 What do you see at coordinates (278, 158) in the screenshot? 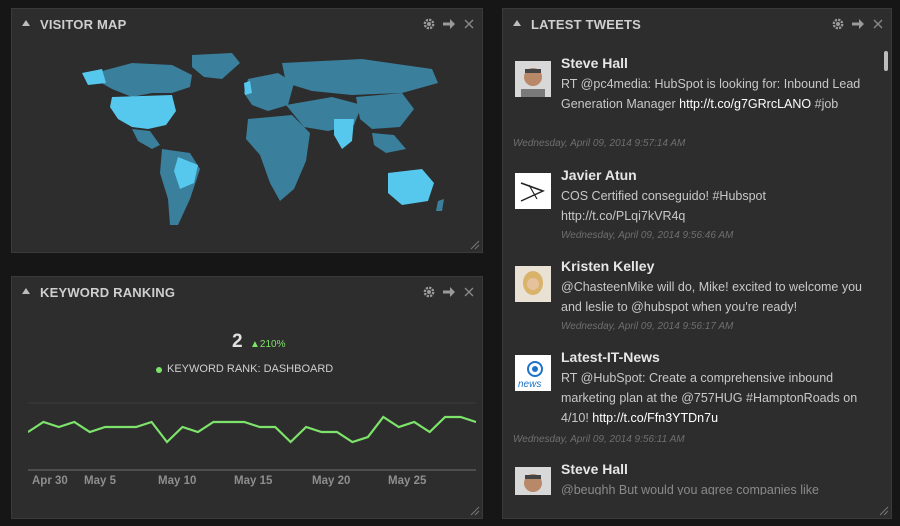
I see `map-africa` at bounding box center [278, 158].